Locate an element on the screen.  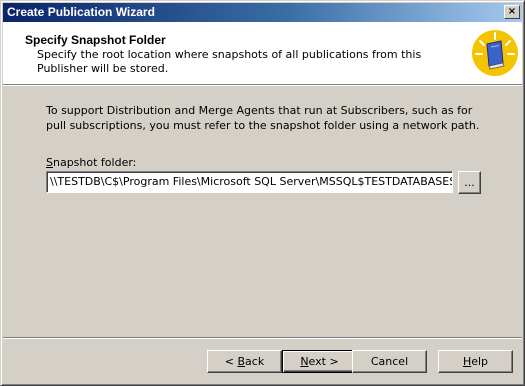
next-button: Next > is located at coordinates (319, 361).